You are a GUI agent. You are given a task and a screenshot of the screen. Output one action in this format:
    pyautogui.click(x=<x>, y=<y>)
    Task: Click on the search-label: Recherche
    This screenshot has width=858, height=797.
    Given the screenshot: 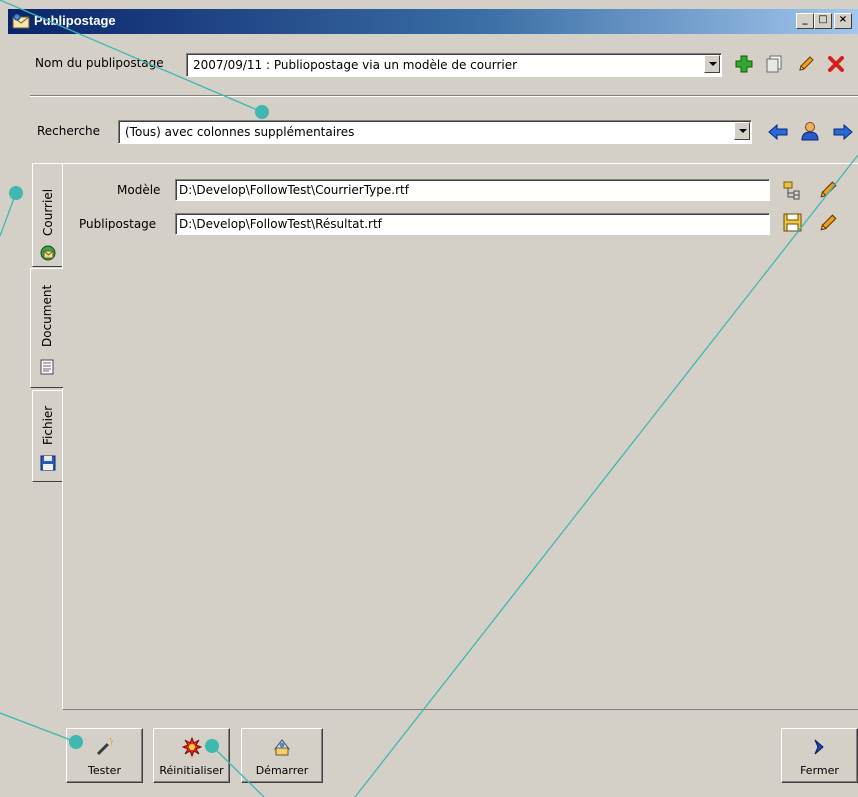 What is the action you would take?
    pyautogui.click(x=69, y=131)
    